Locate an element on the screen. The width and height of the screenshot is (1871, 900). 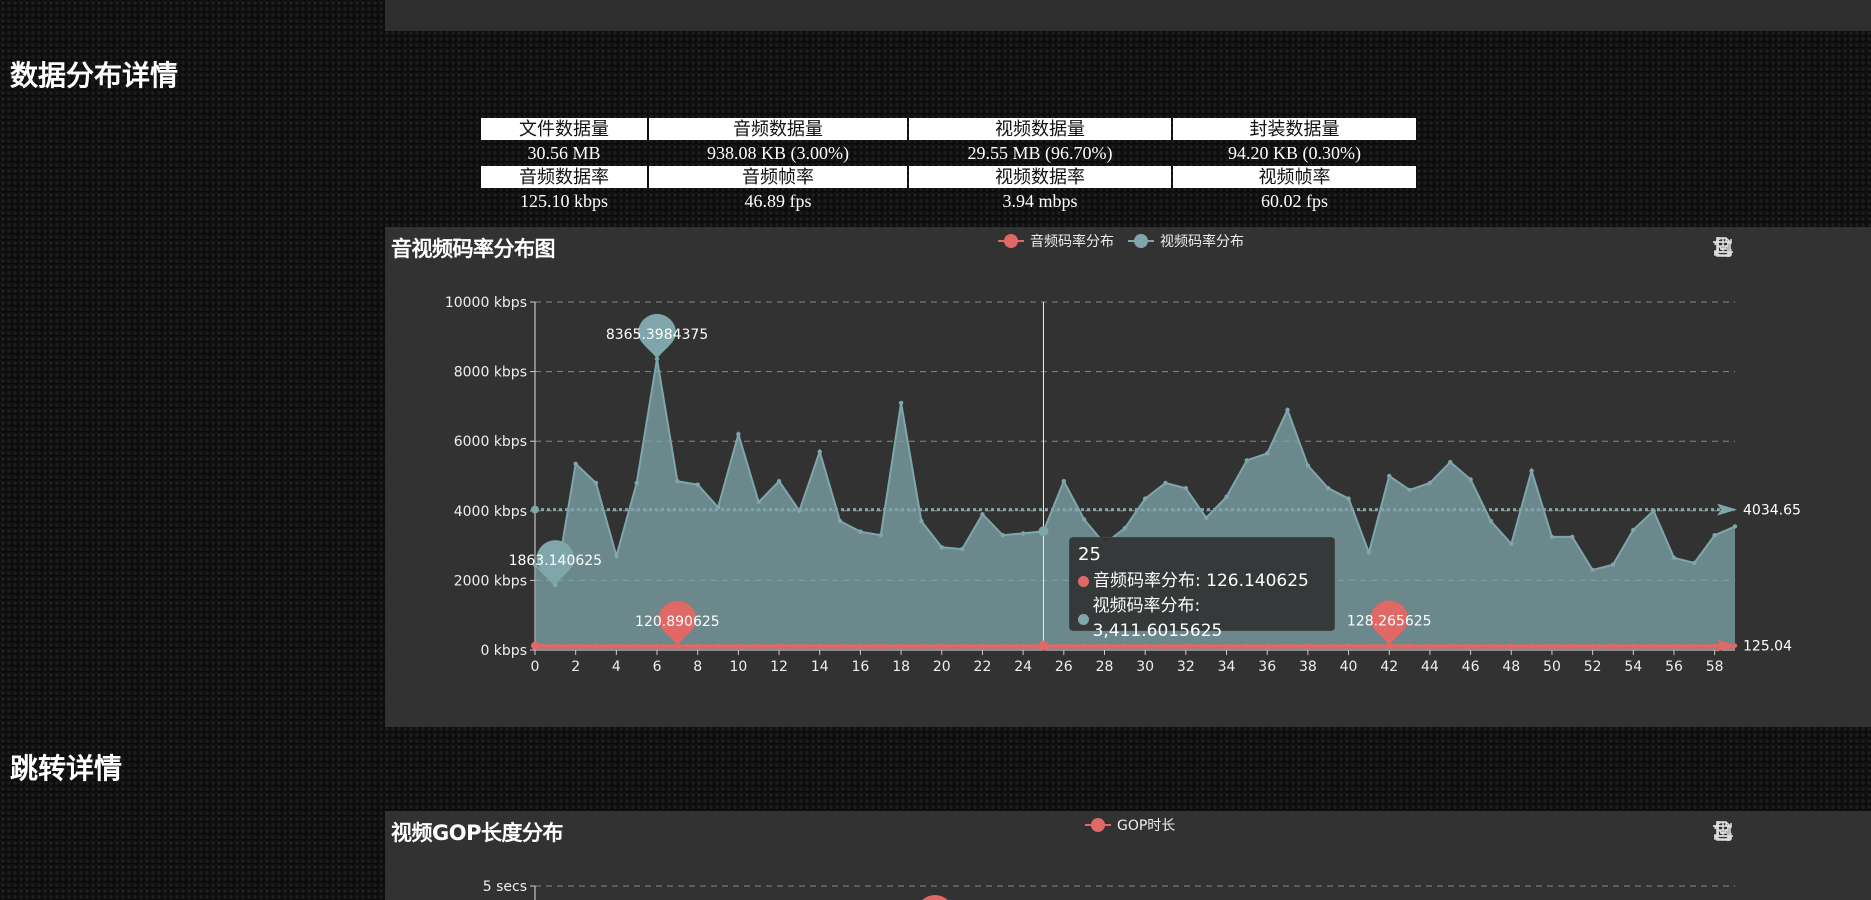
x-tick-label: 52 is located at coordinates (1593, 667).